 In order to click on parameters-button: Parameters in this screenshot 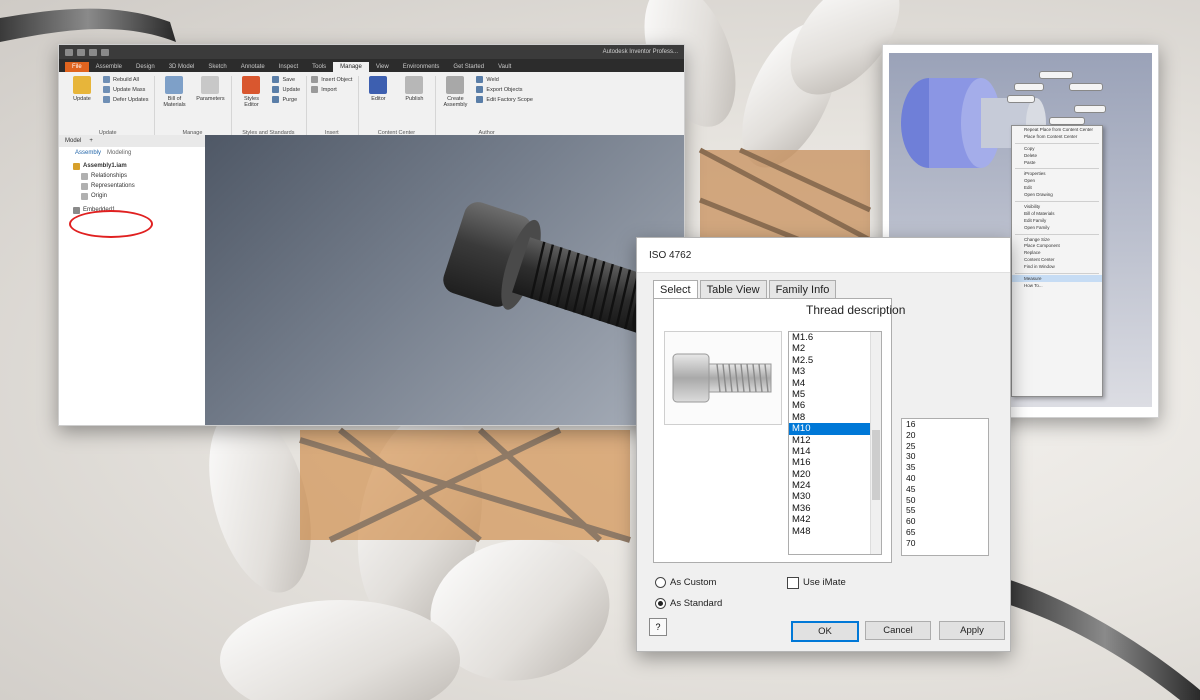, I will do `click(210, 102)`.